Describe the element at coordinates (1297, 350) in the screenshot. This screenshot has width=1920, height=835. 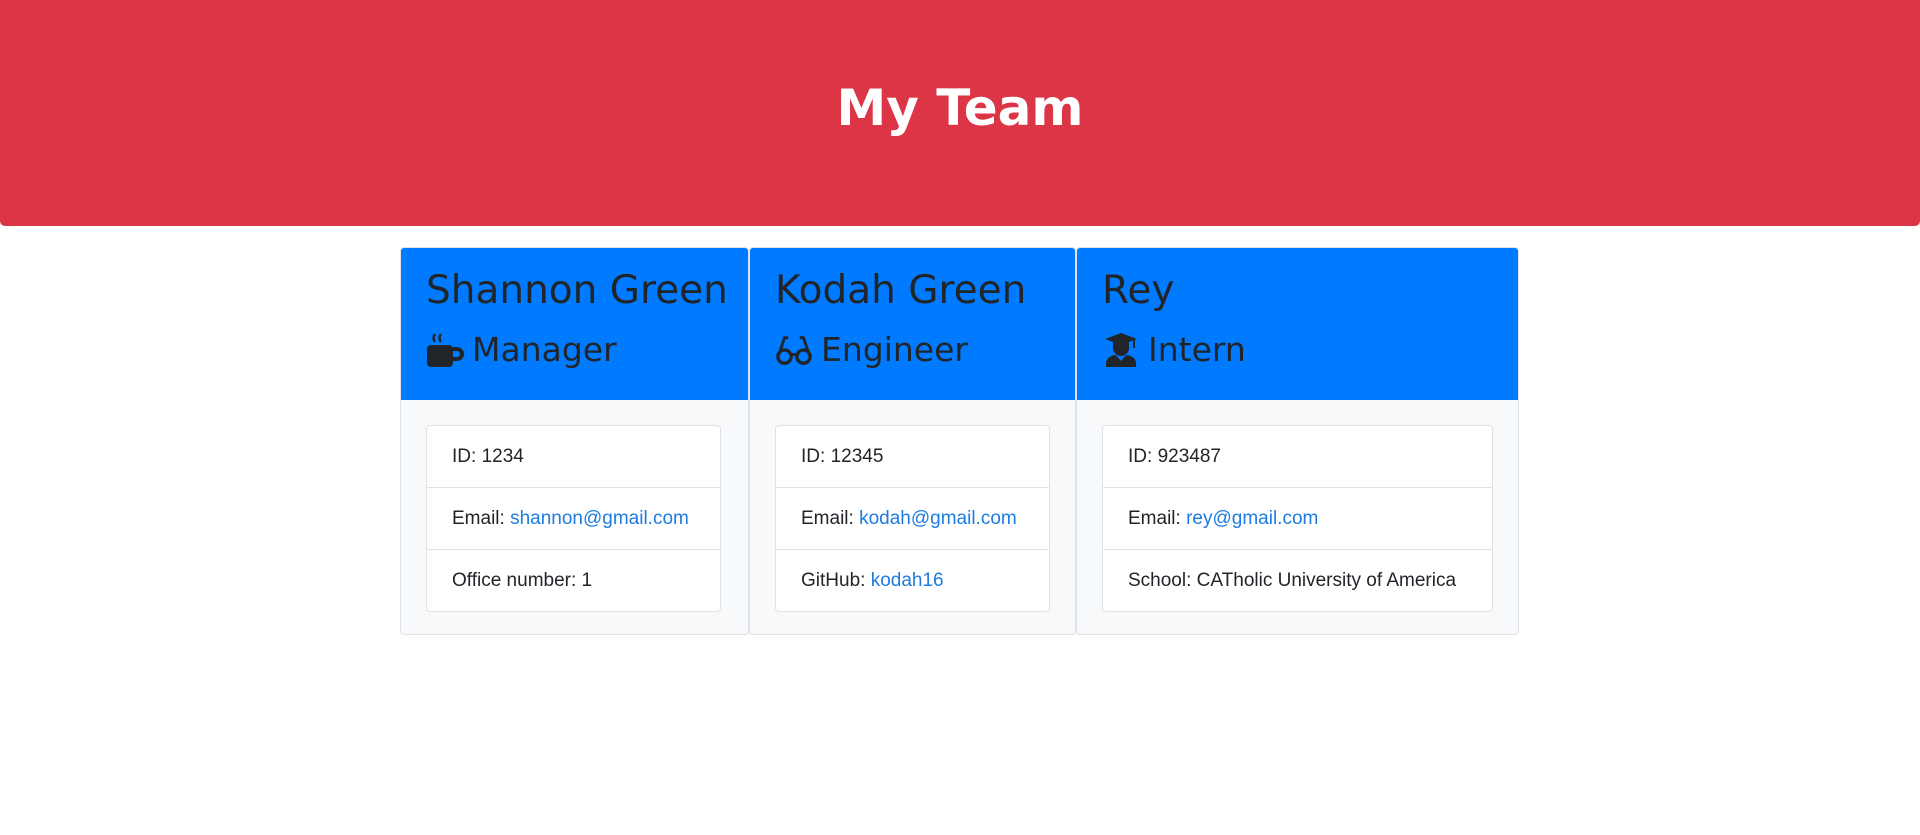
I see `employee-role: Intern` at that location.